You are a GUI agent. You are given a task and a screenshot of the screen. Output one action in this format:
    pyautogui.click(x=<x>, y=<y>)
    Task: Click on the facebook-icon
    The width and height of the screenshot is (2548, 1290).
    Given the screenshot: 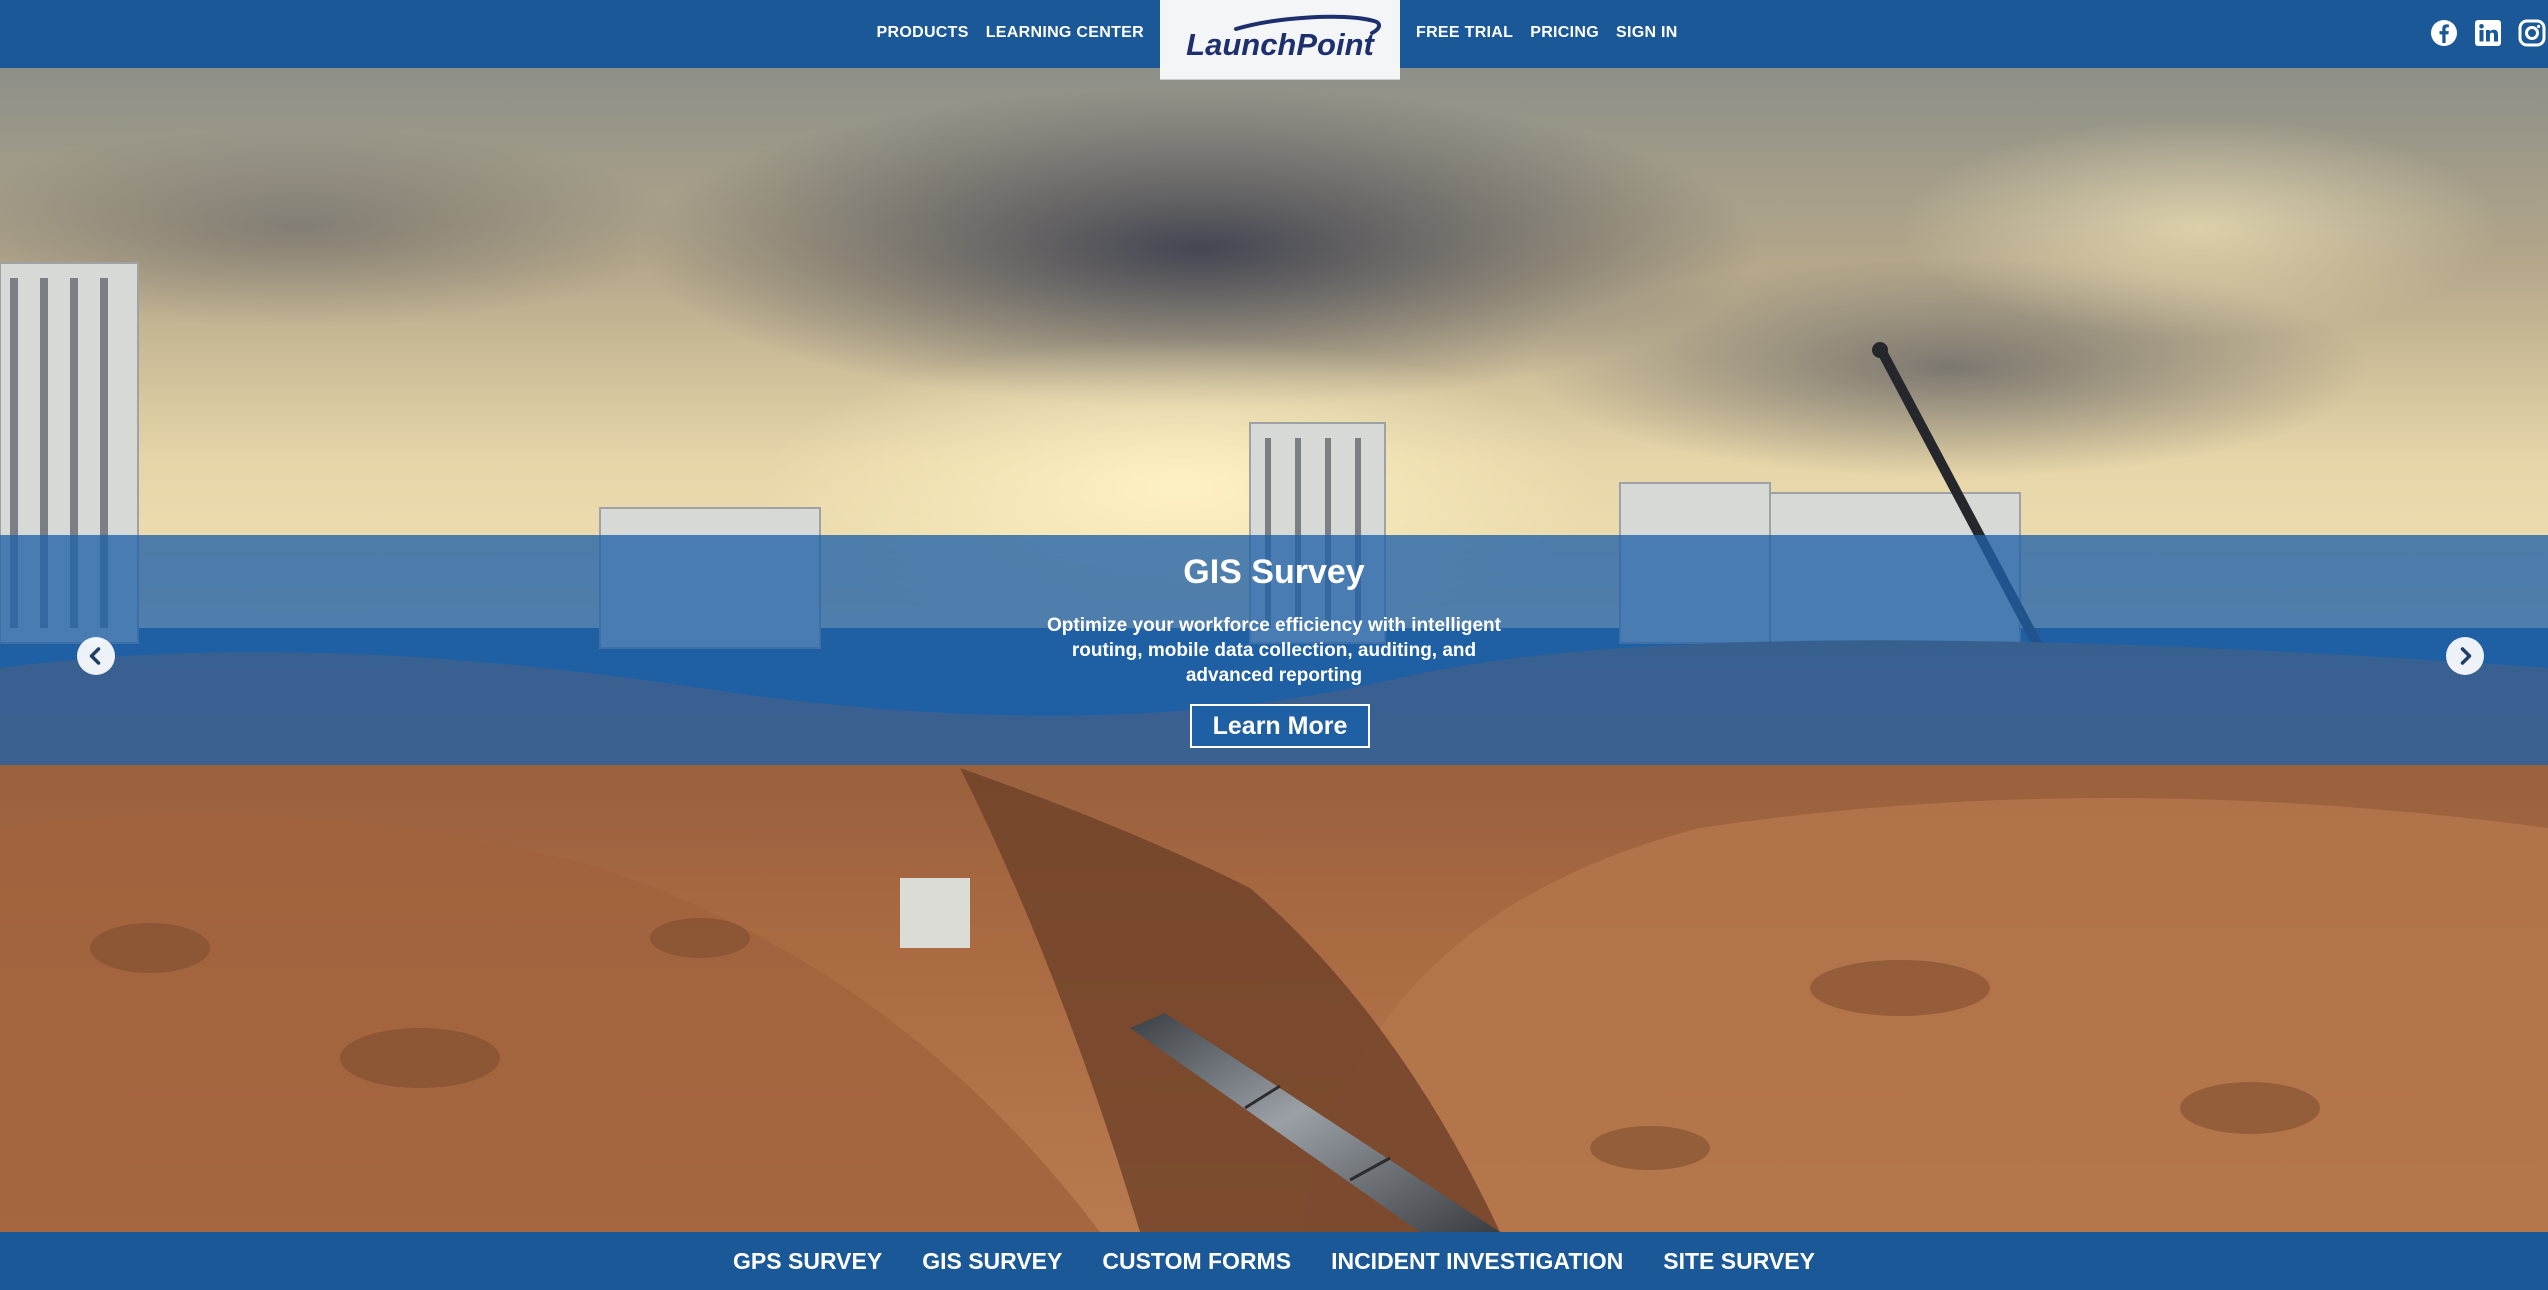 What is the action you would take?
    pyautogui.click(x=2444, y=33)
    